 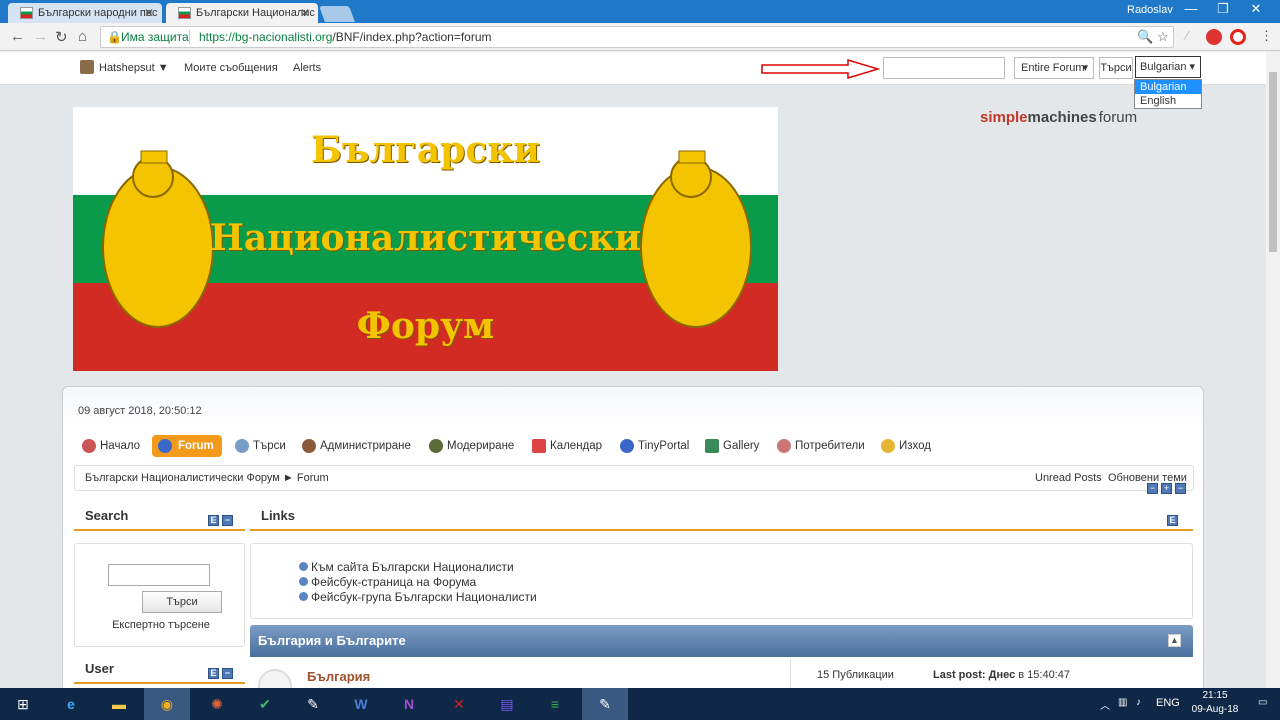 What do you see at coordinates (1168, 87) in the screenshot?
I see `language-option-bulgarian: Bulgarian` at bounding box center [1168, 87].